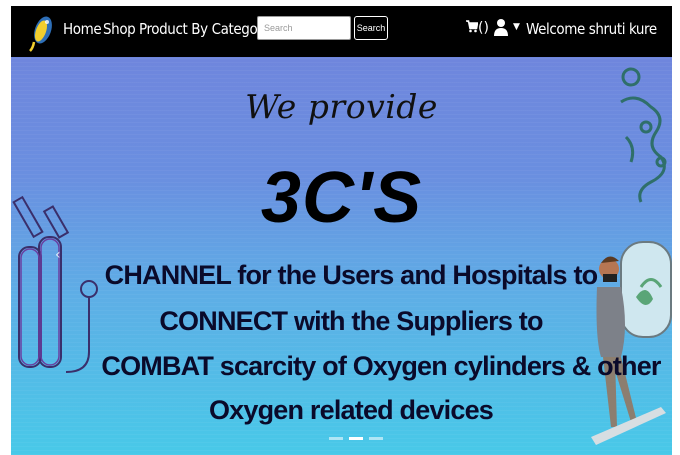  I want to click on nav-product-by-category-link: Product By Category, so click(204, 29).